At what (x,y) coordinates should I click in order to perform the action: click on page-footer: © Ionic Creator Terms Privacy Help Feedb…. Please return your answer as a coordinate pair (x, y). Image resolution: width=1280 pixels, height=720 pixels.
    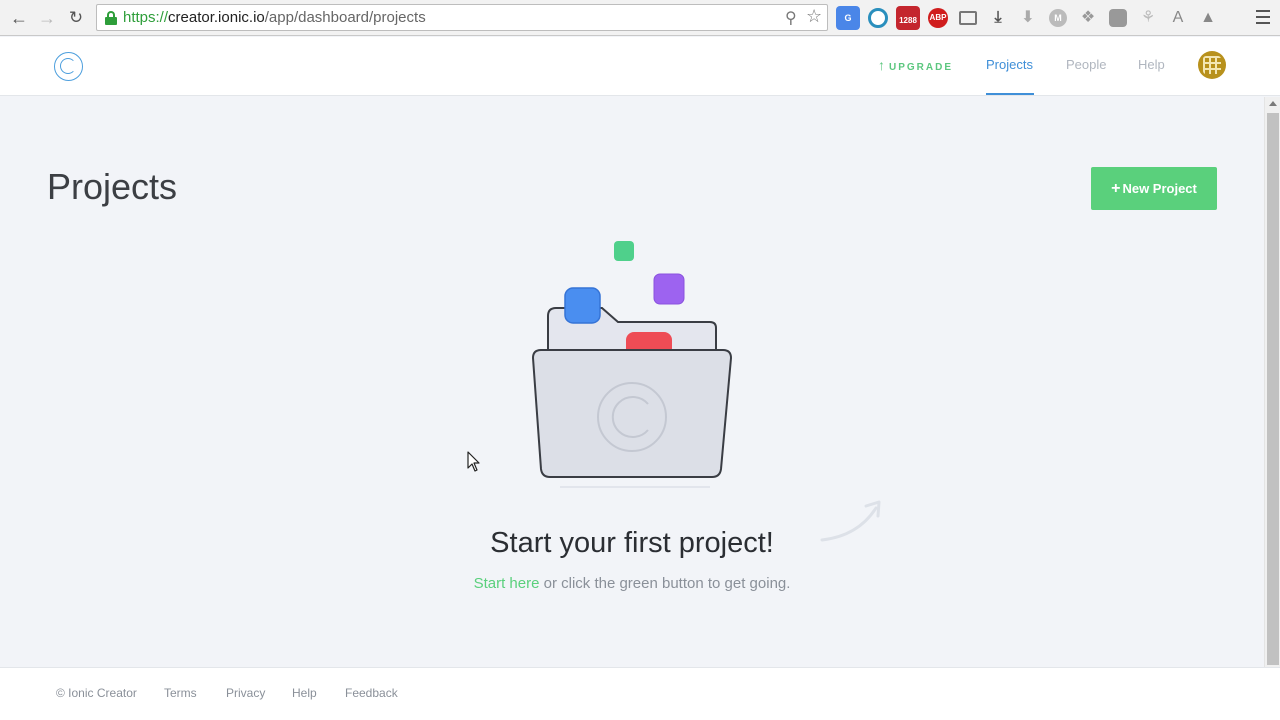
    Looking at the image, I should click on (640, 693).